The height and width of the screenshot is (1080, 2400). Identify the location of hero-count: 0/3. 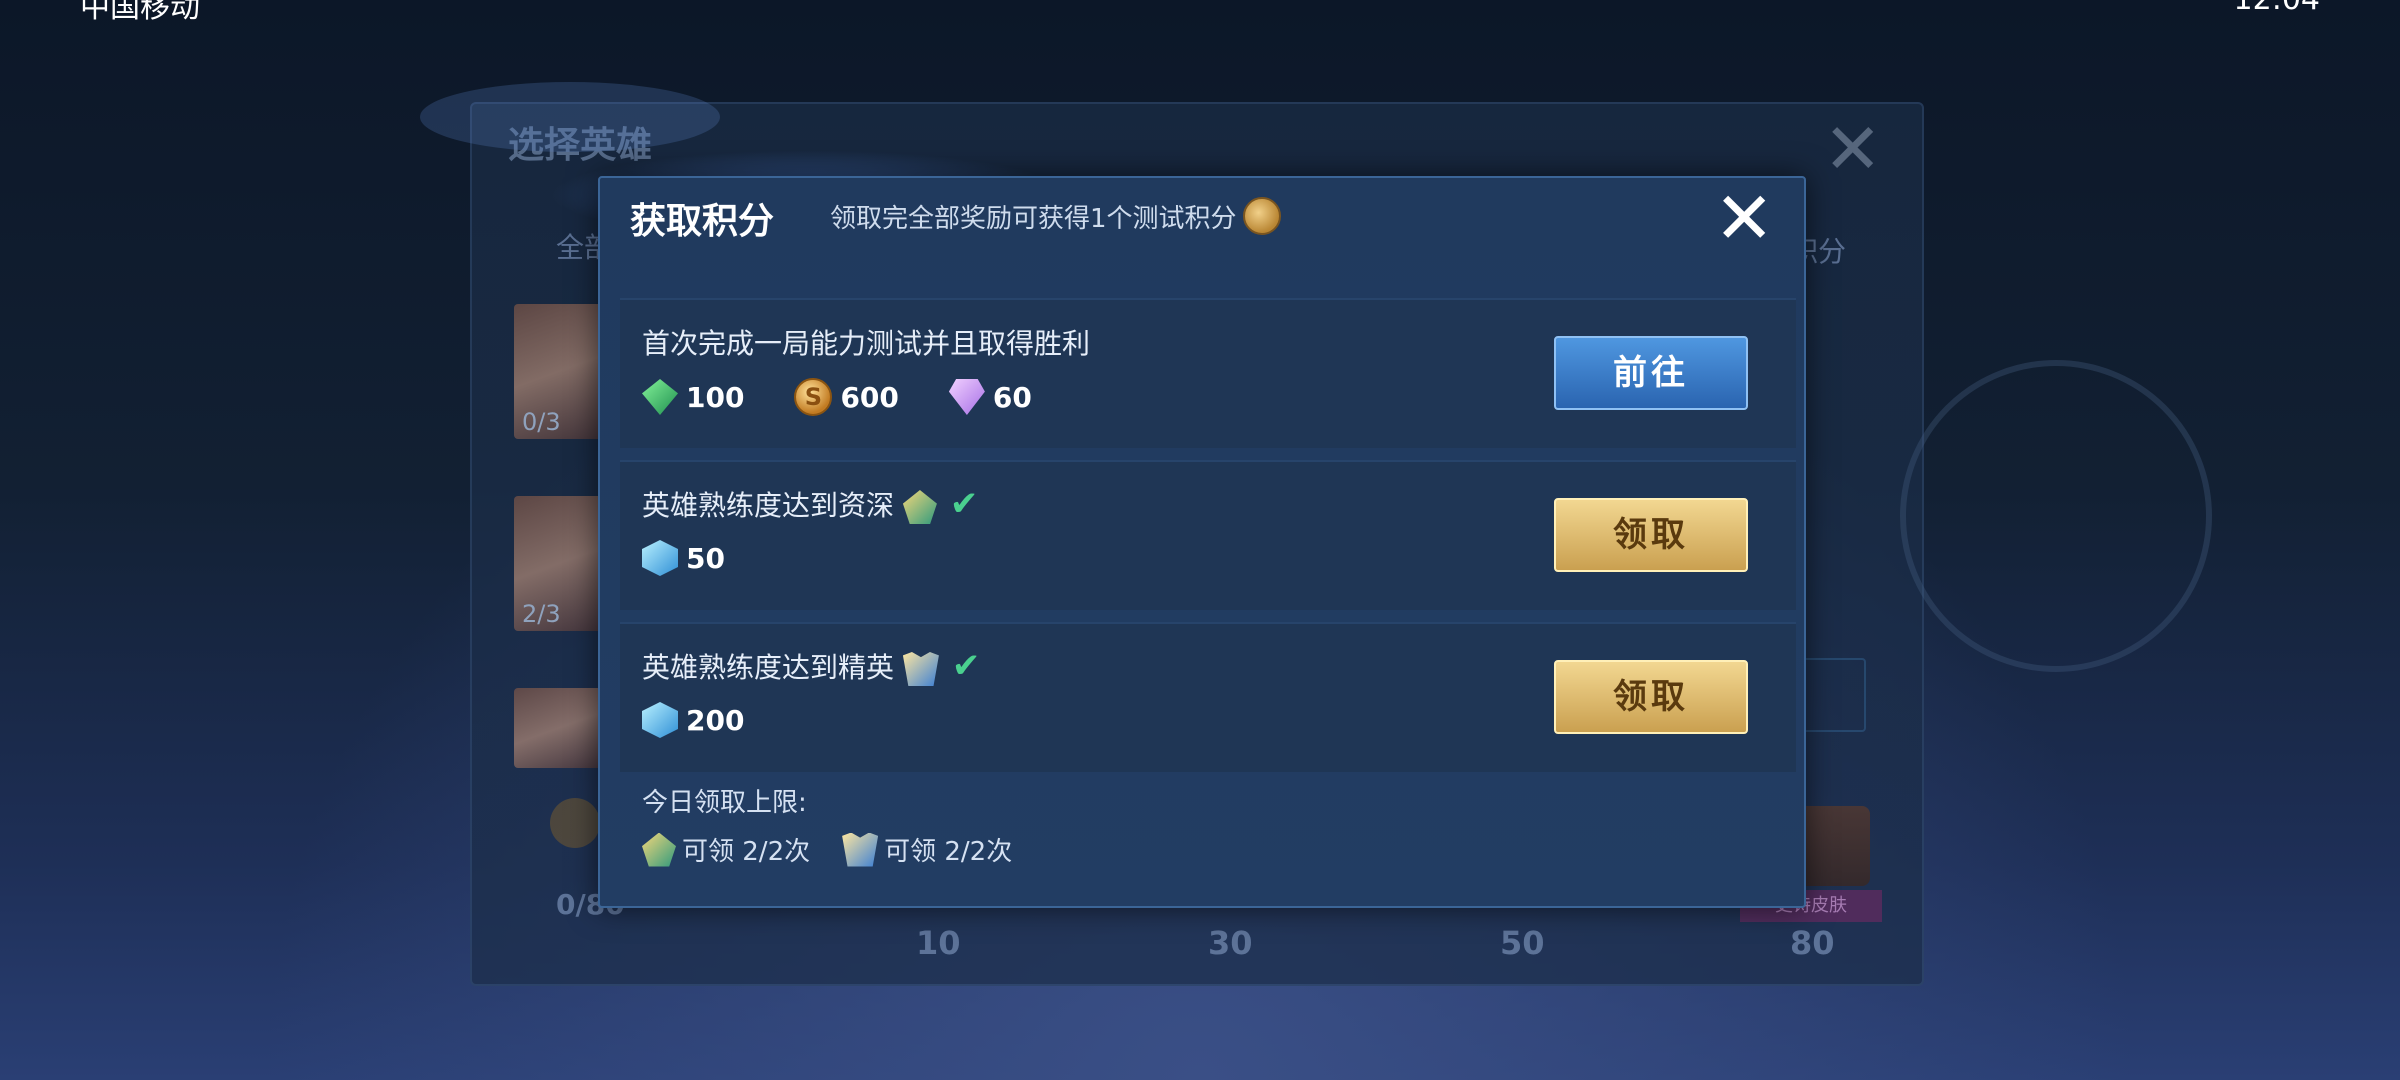
(541, 422).